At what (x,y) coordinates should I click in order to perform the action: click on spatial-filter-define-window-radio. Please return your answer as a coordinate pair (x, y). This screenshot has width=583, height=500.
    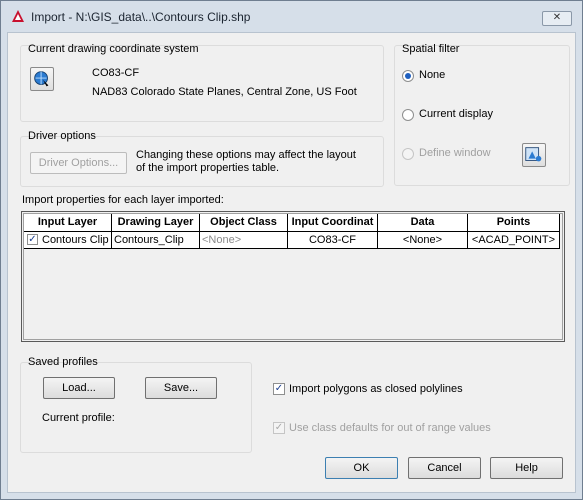
    Looking at the image, I should click on (408, 154).